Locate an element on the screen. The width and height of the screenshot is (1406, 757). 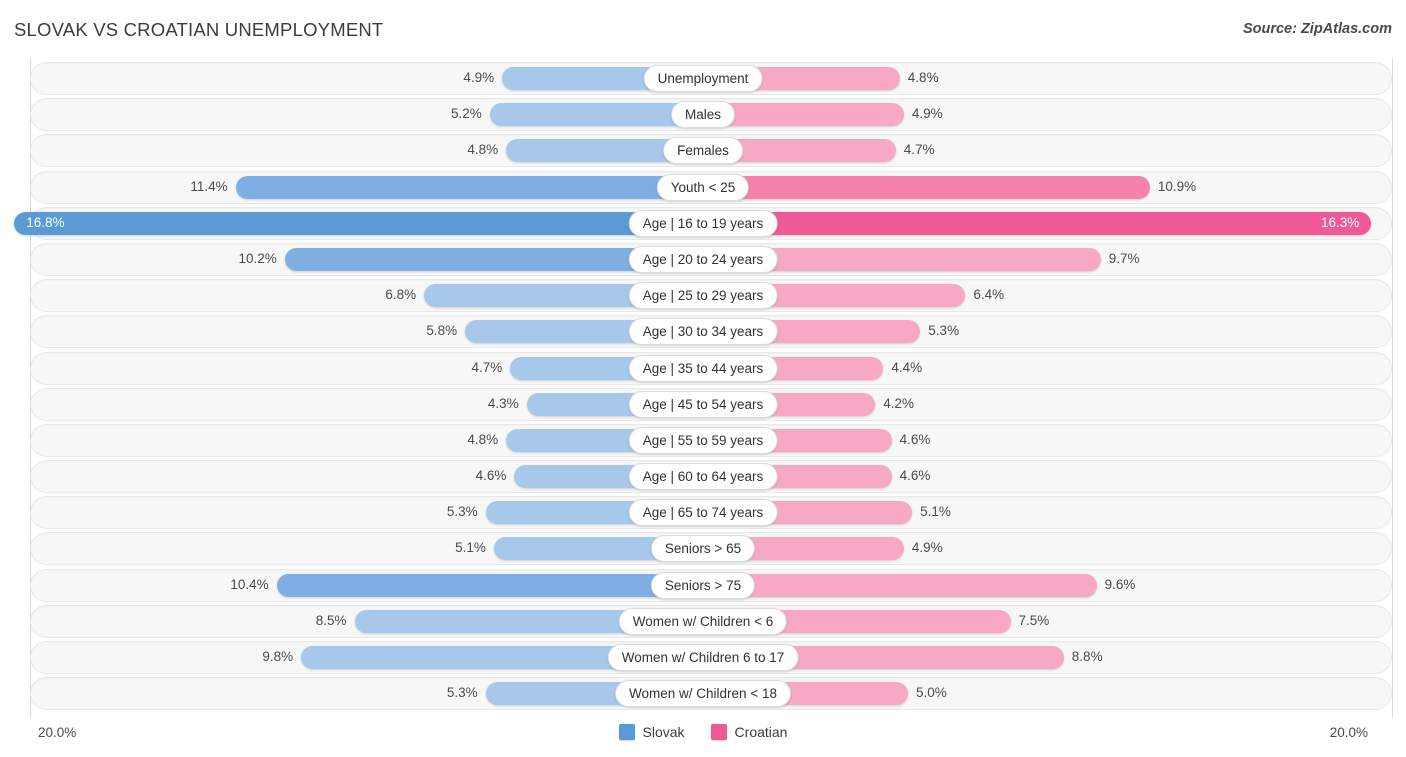
value-label-slovak: 6.8% is located at coordinates (401, 295).